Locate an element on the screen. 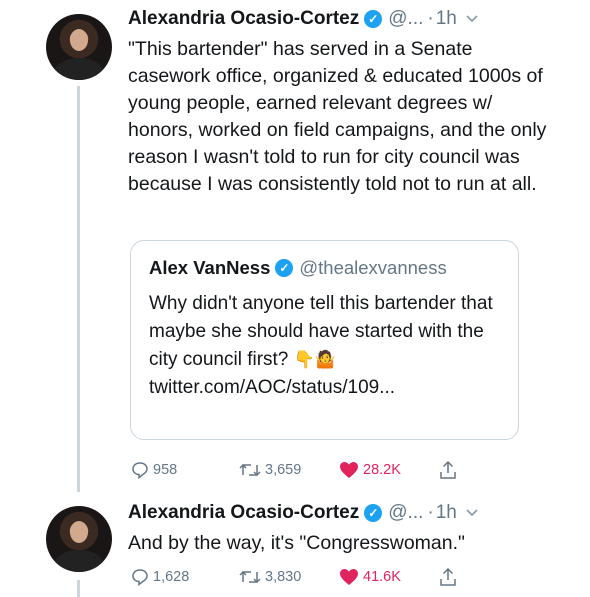 This screenshot has height=597, width=590. retweet-button: 3,830 is located at coordinates (270, 577).